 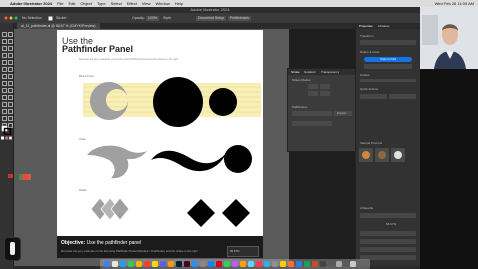 I want to click on tab-properties: Properties, so click(x=366, y=26).